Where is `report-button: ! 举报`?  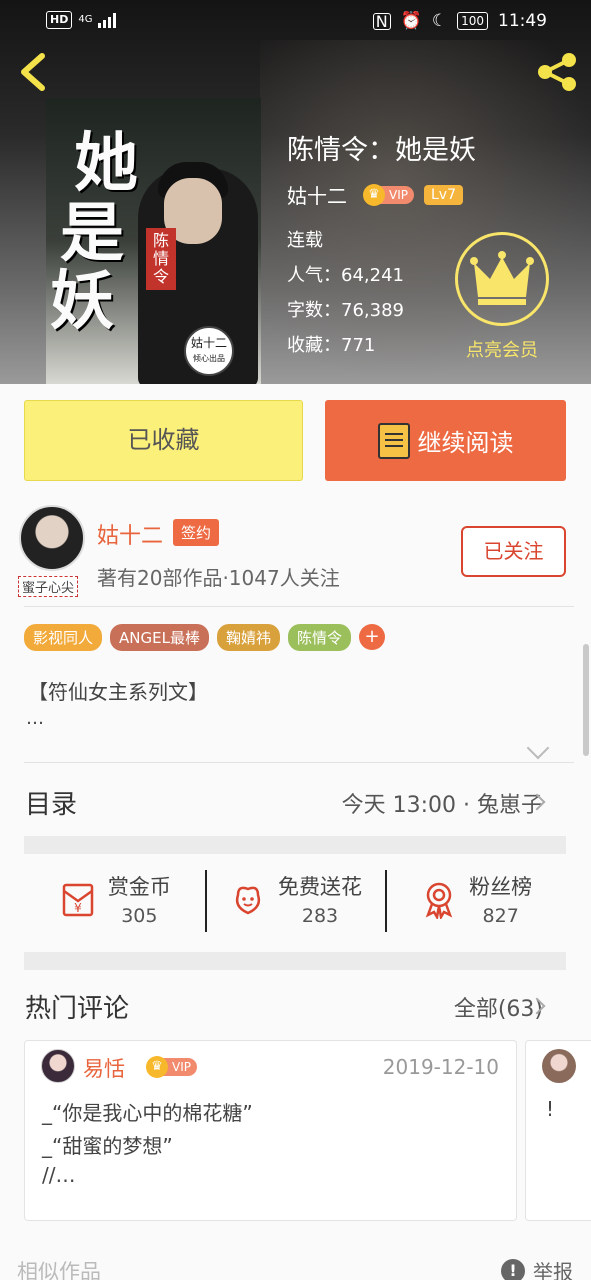 report-button: ! 举报 is located at coordinates (537, 1268).